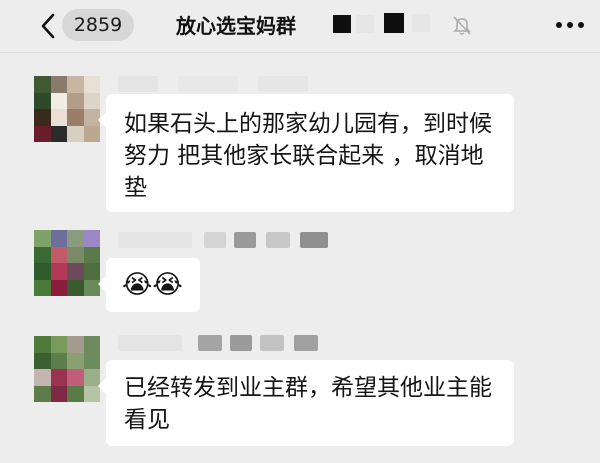 This screenshot has height=463, width=600. Describe the element at coordinates (98, 25) in the screenshot. I see `unread-count-badge: 2859` at that location.